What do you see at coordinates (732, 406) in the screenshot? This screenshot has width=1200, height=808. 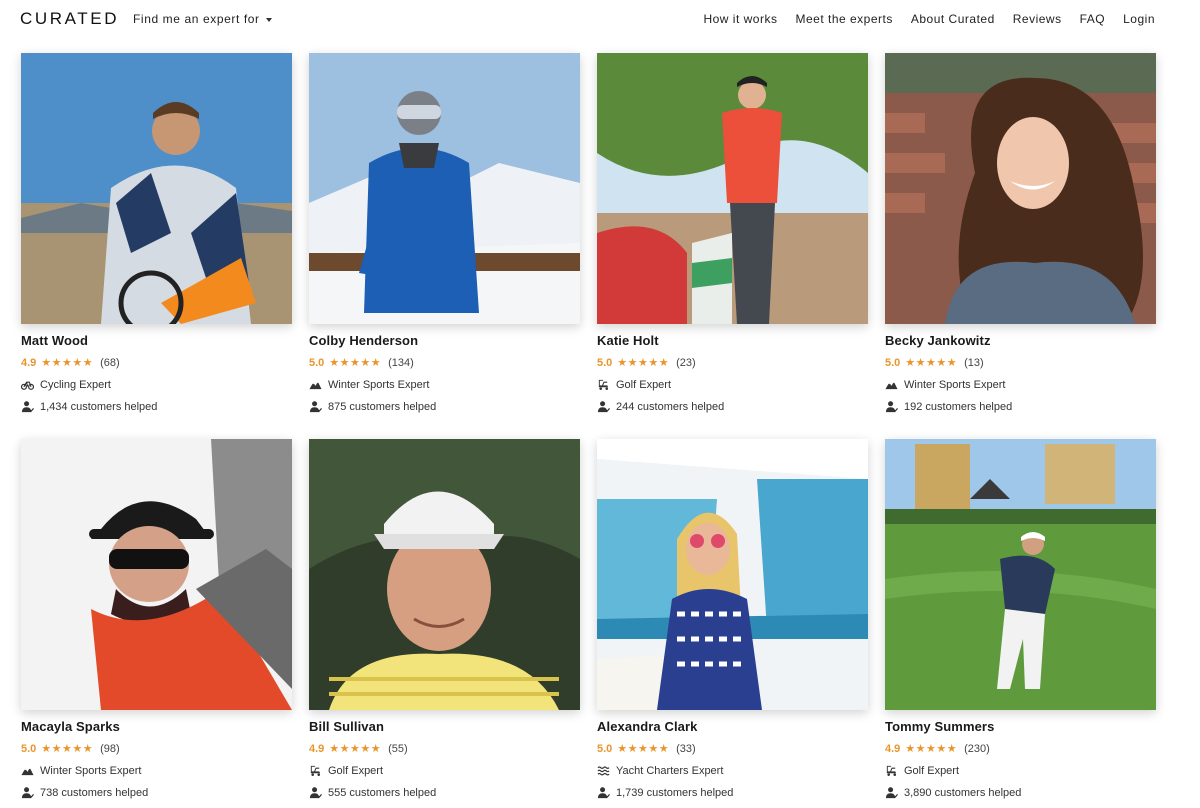 I see `customers-helped: 244 customers helped` at bounding box center [732, 406].